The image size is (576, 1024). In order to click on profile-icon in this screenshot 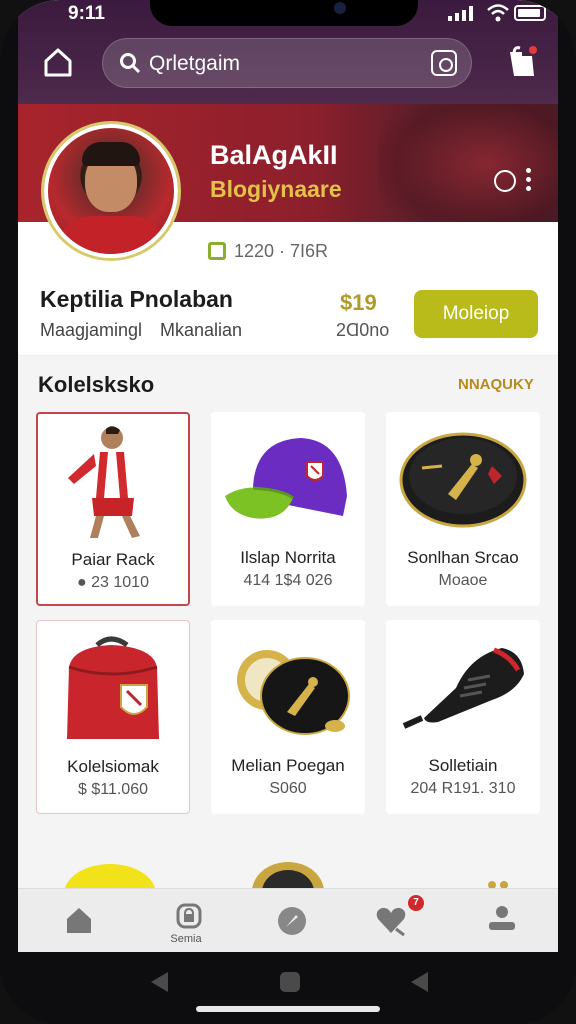, I will do `click(502, 918)`.